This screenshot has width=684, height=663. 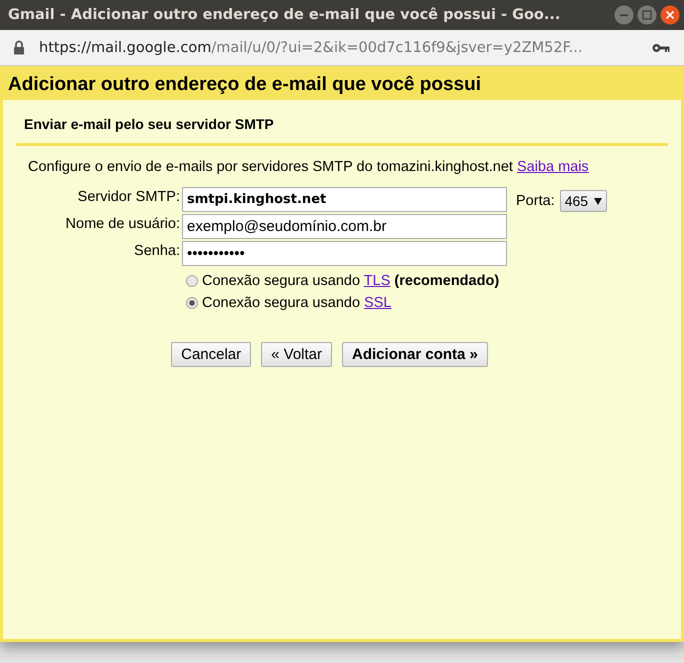 What do you see at coordinates (584, 201) in the screenshot?
I see `port-select: 465` at bounding box center [584, 201].